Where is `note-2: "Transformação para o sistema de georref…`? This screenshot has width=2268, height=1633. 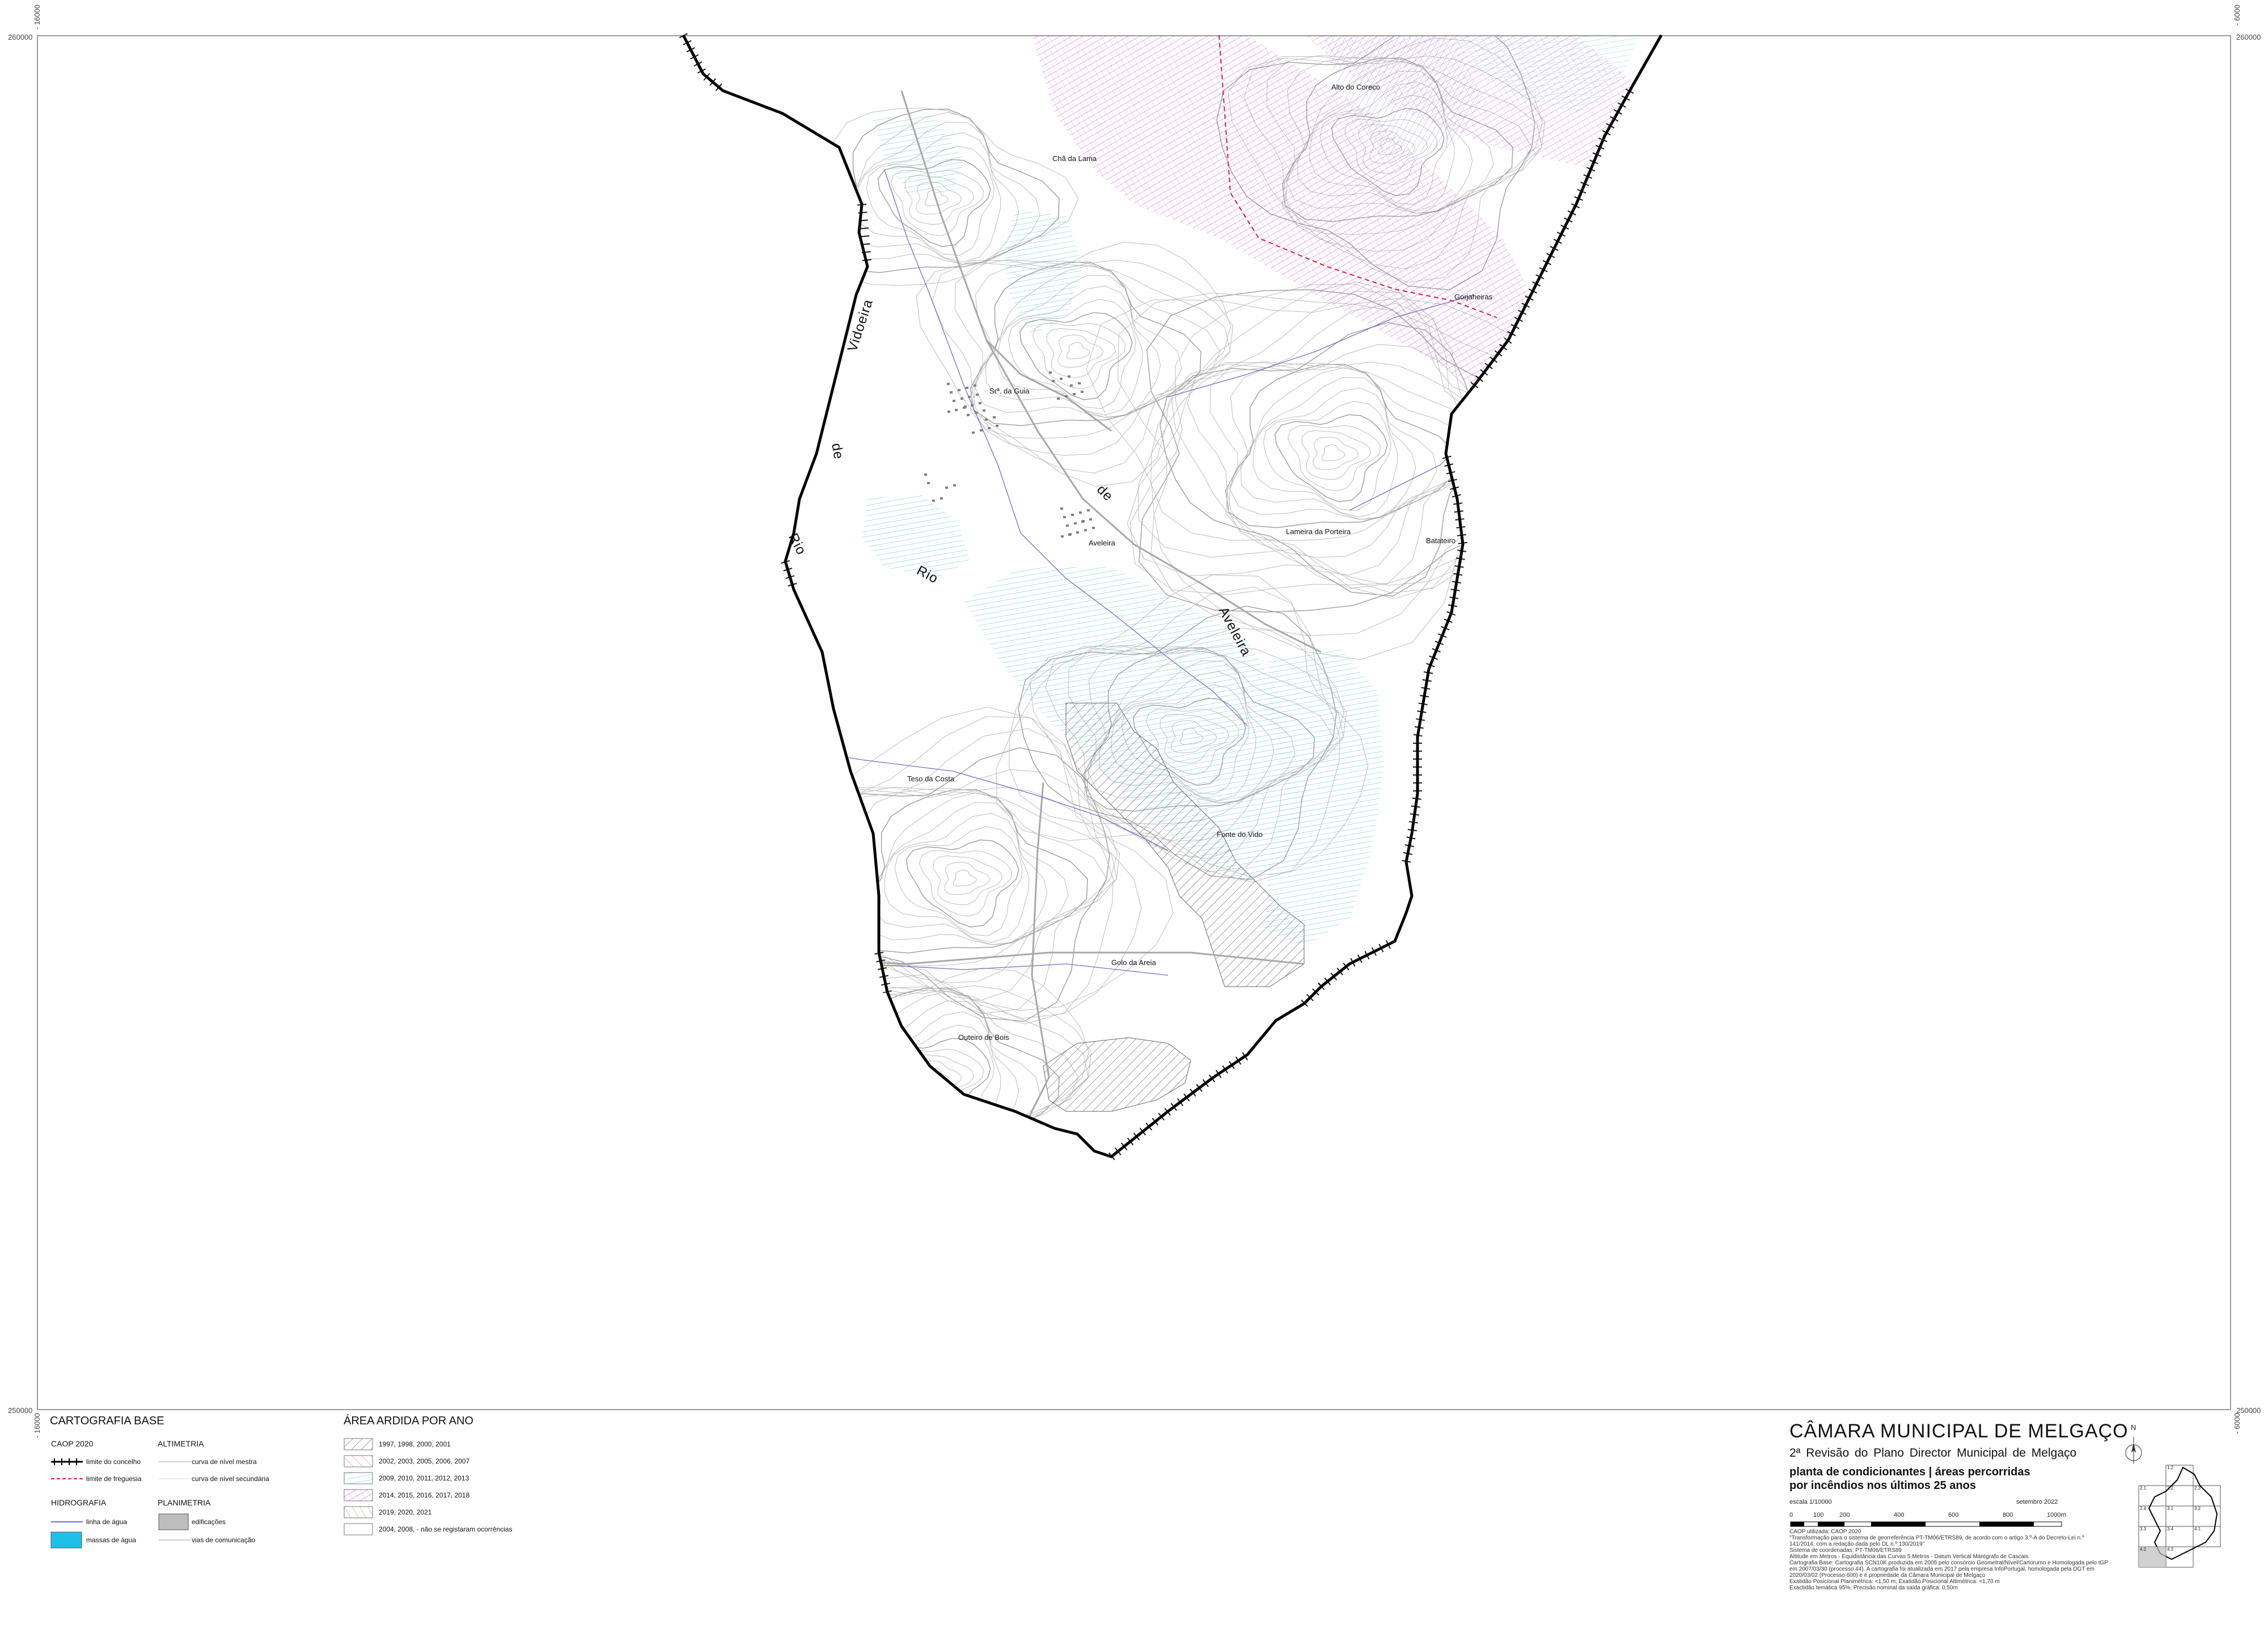 note-2: "Transformação para o sistema de georref… is located at coordinates (1936, 1538).